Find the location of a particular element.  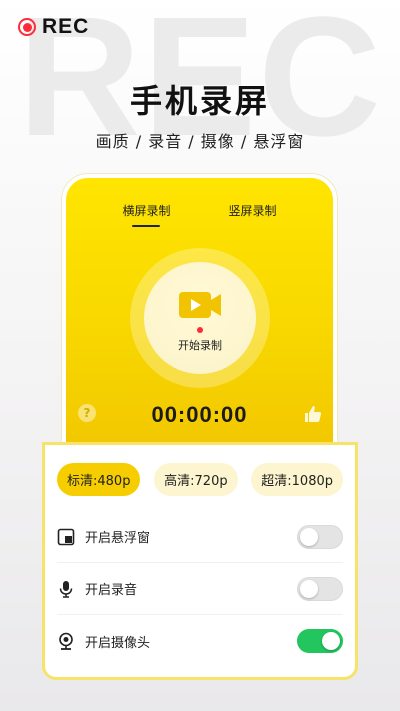

setting-row-floating-window: 开启悬浮窗 is located at coordinates (200, 537).